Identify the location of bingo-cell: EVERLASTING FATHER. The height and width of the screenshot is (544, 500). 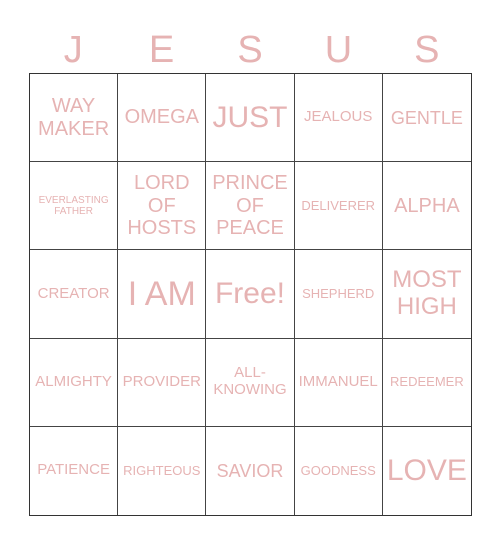
(74, 206).